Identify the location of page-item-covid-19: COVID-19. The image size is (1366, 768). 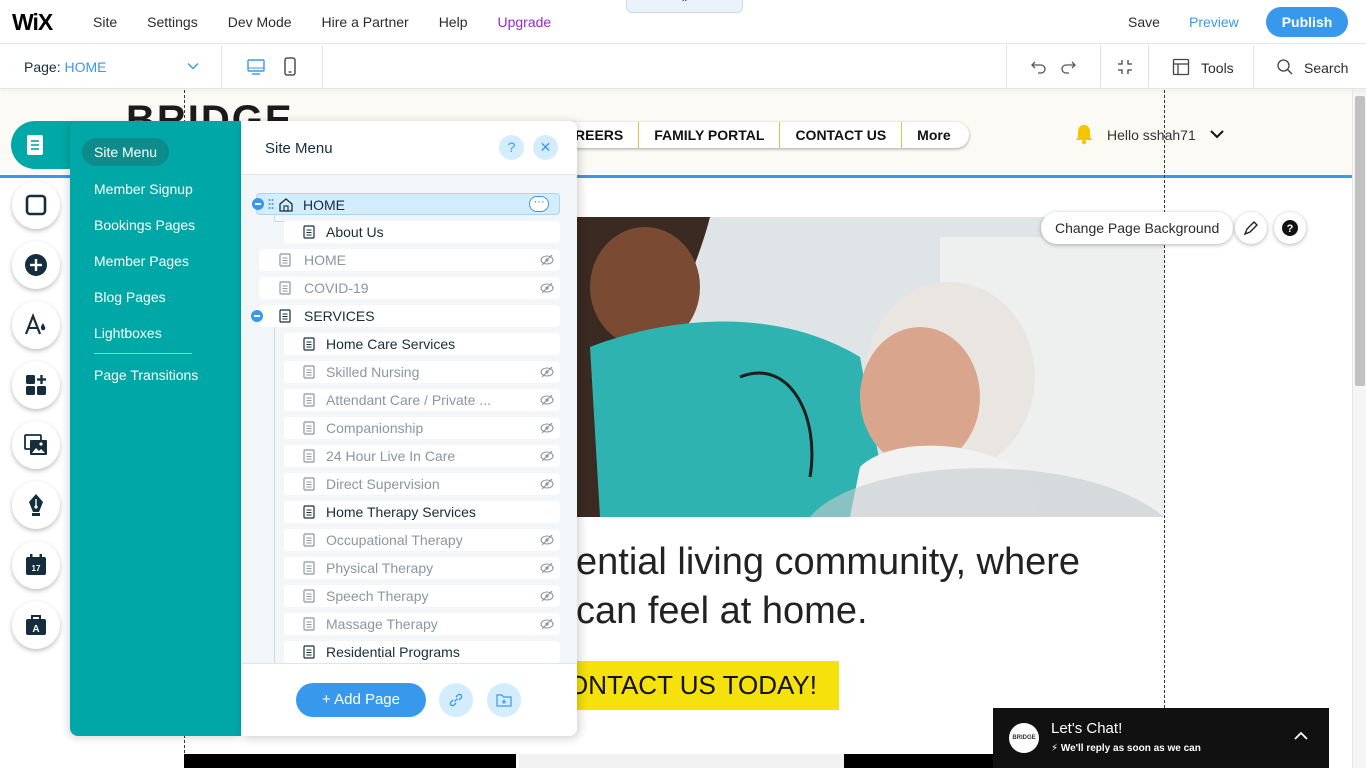
(409, 288).